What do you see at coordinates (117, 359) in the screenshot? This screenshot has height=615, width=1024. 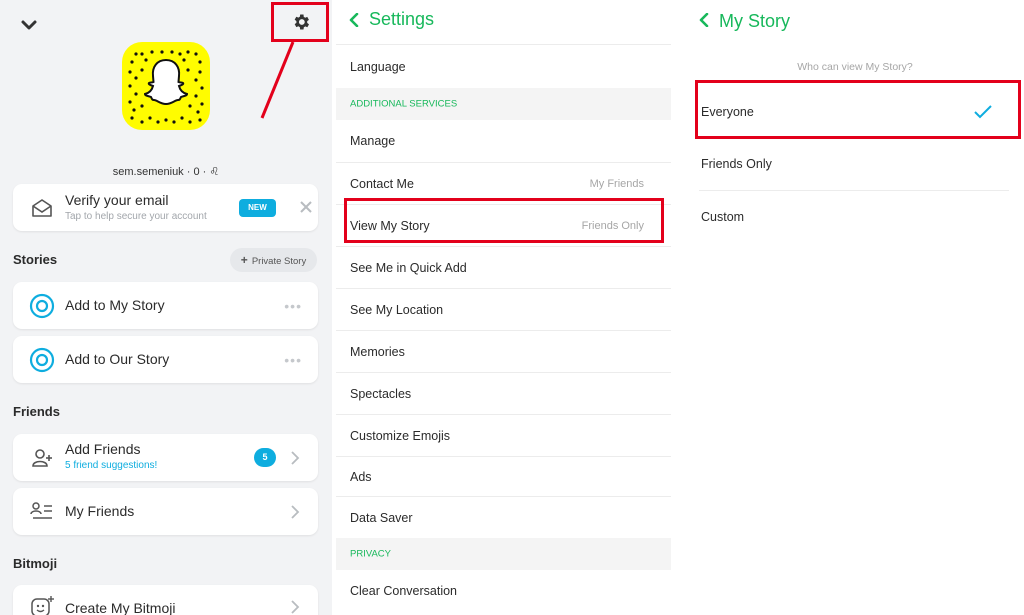 I see `story-item-label: Add to Our Story` at bounding box center [117, 359].